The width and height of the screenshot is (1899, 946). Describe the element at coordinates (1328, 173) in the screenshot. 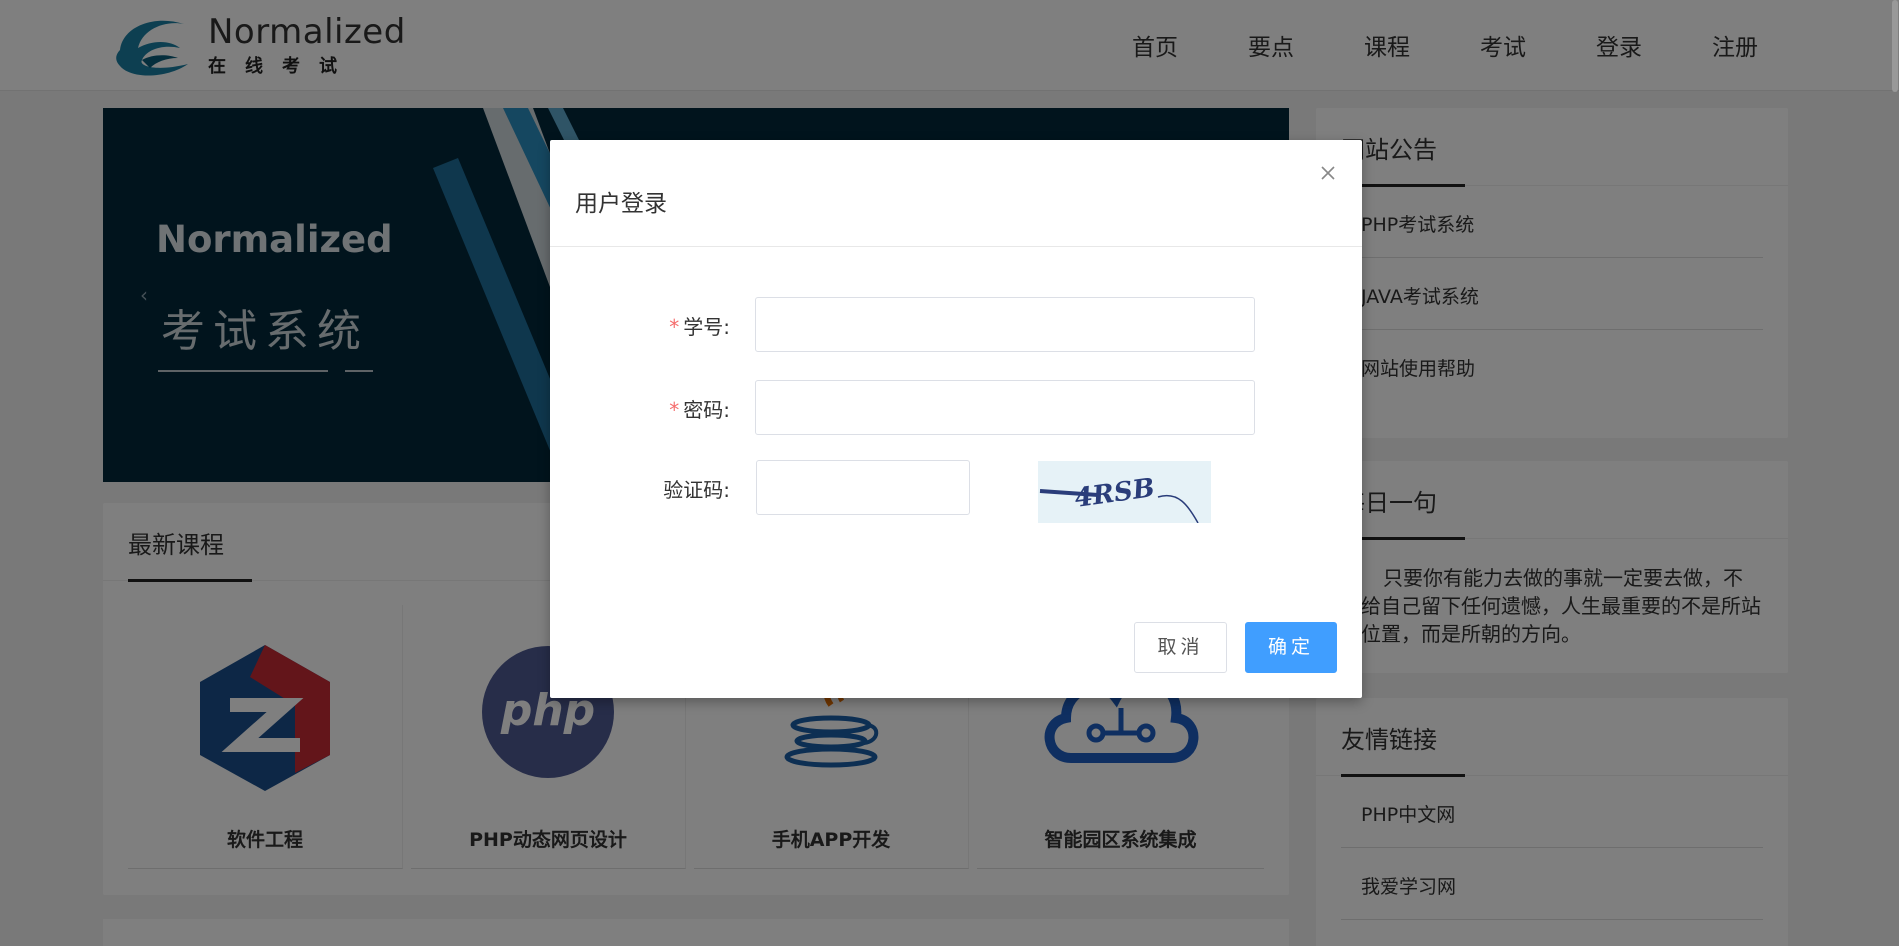

I see `close-icon` at that location.